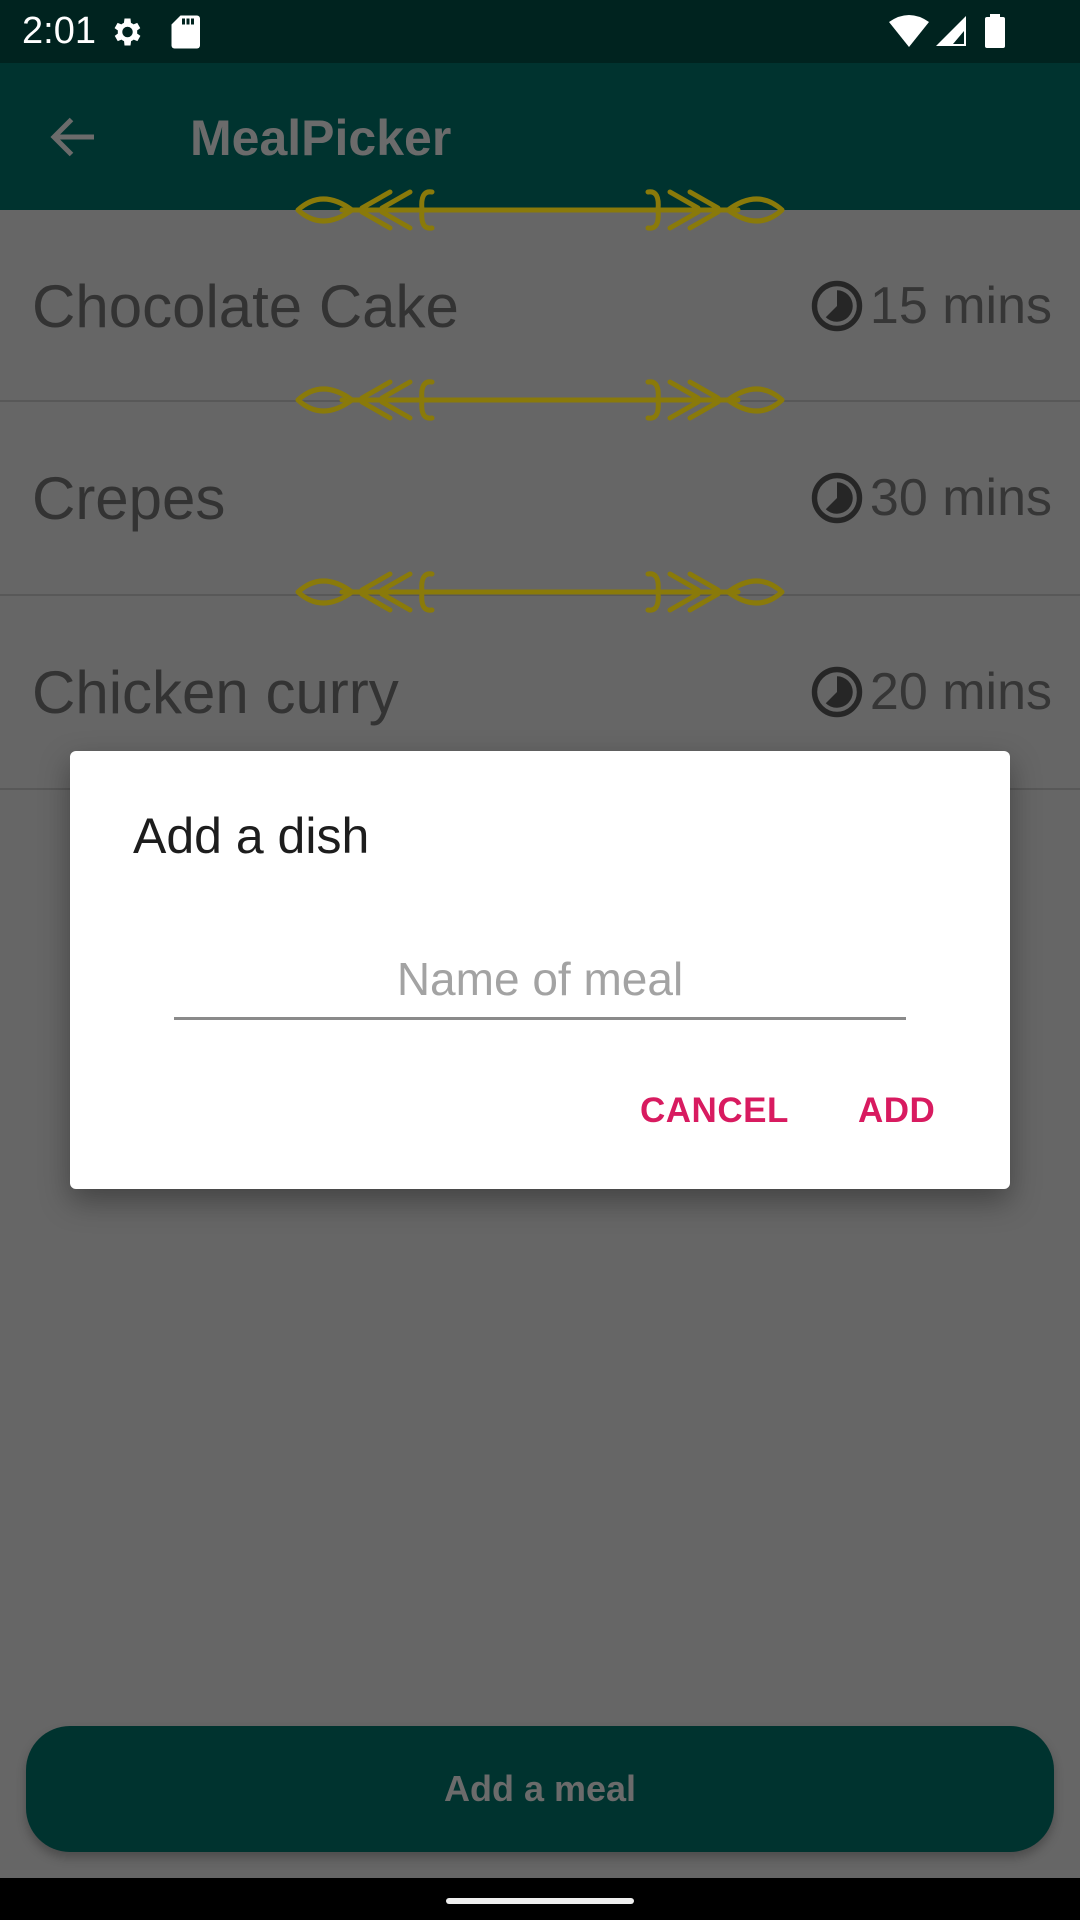  I want to click on meal-time-text: 15 mins, so click(960, 306).